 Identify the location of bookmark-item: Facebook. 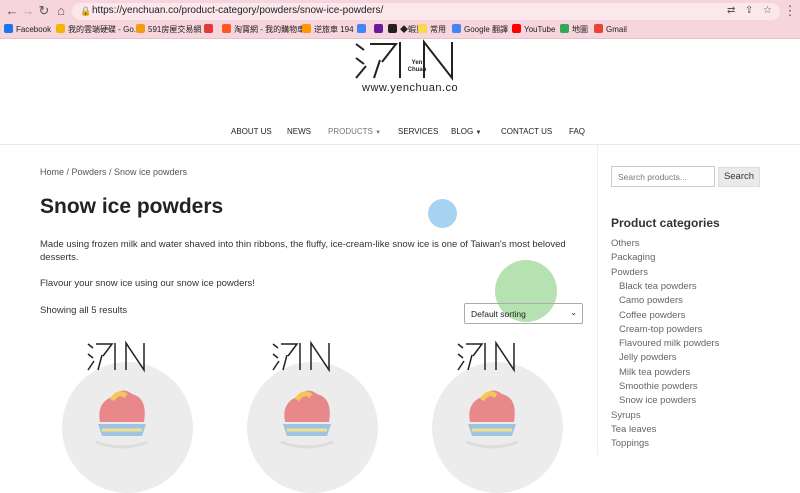
(27, 30).